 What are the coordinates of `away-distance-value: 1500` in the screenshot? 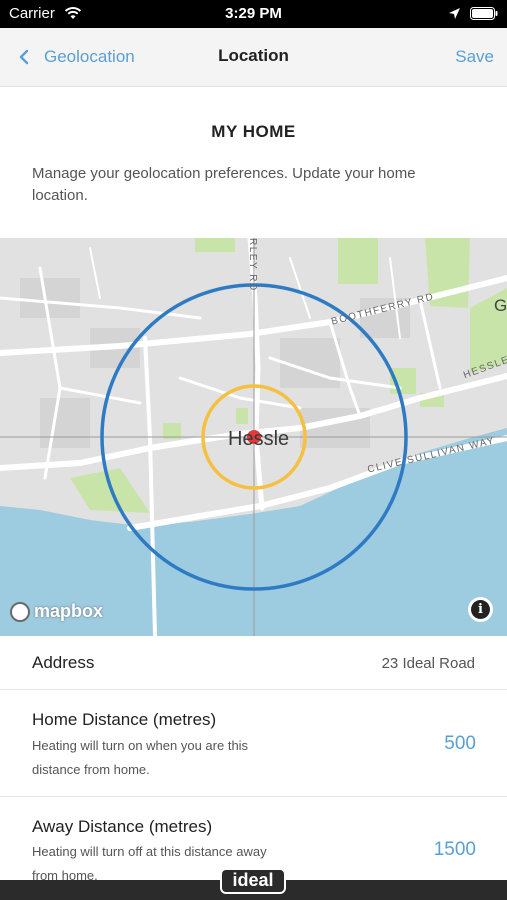 It's located at (455, 850).